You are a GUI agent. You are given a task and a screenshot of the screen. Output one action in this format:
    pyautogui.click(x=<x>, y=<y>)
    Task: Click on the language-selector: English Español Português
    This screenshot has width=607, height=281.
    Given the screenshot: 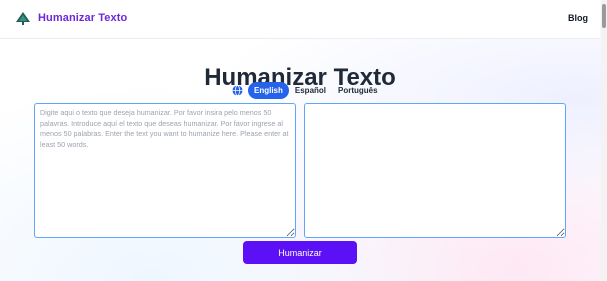 What is the action you would take?
    pyautogui.click(x=308, y=90)
    